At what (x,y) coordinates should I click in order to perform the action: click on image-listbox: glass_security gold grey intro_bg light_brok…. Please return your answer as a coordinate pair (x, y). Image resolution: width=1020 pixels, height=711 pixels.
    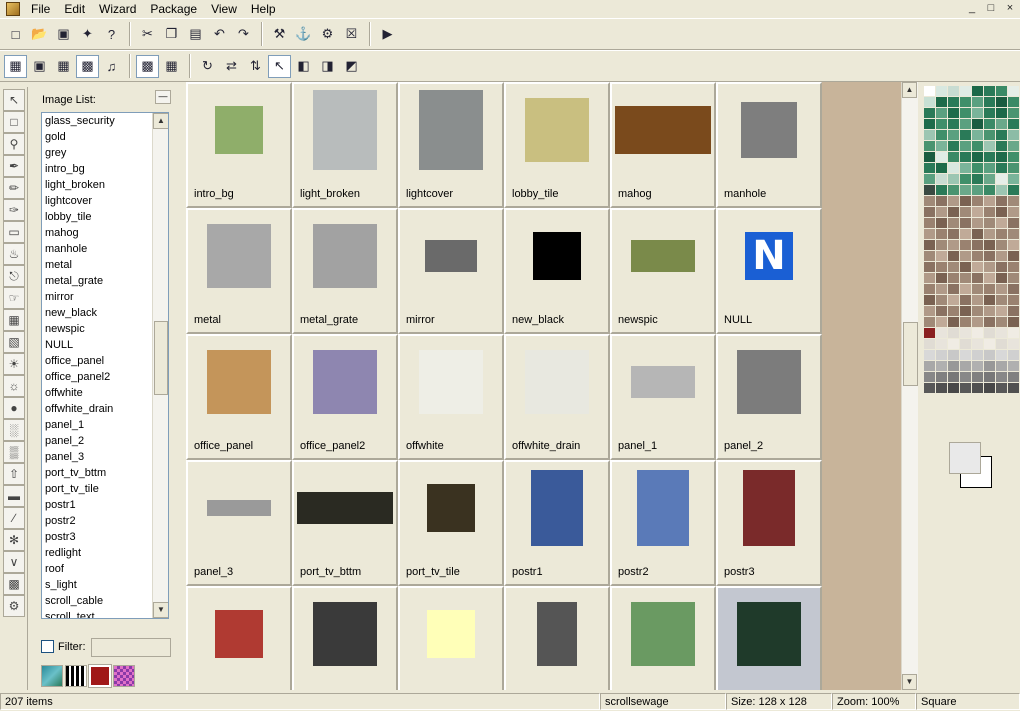
    Looking at the image, I should click on (105, 365).